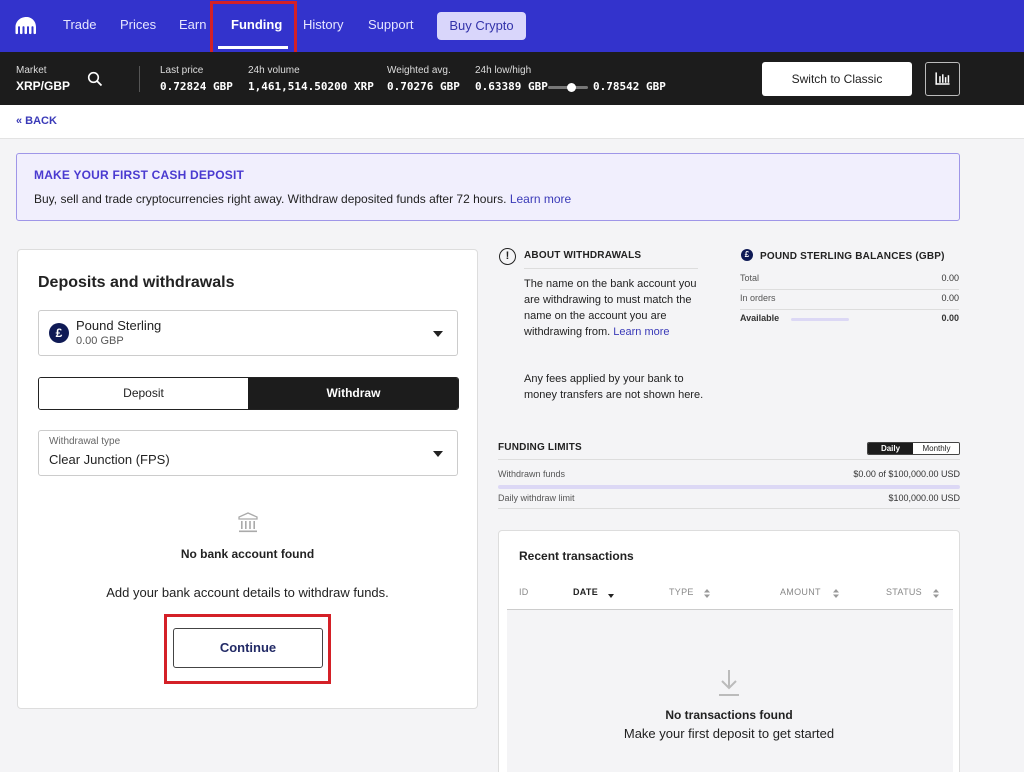 This screenshot has height=772, width=1024. I want to click on funding-highlight-box, so click(253, 30).